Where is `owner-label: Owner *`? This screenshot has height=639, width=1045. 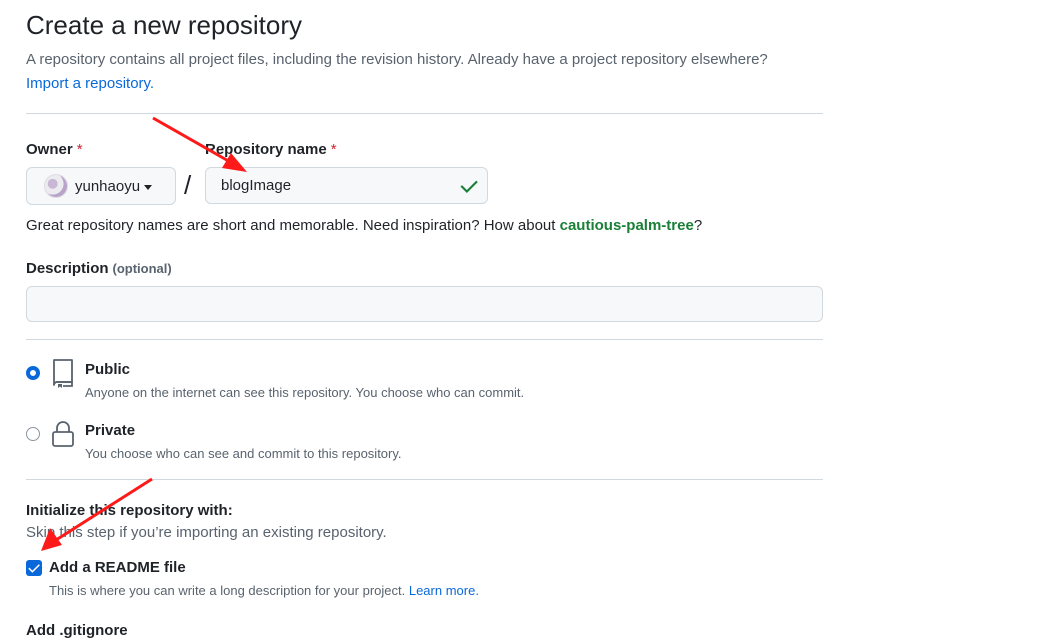
owner-label: Owner * is located at coordinates (54, 149).